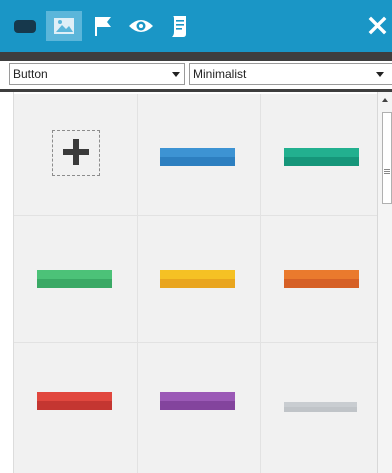 This screenshot has height=473, width=392. What do you see at coordinates (196, 90) in the screenshot?
I see `filter-divider` at bounding box center [196, 90].